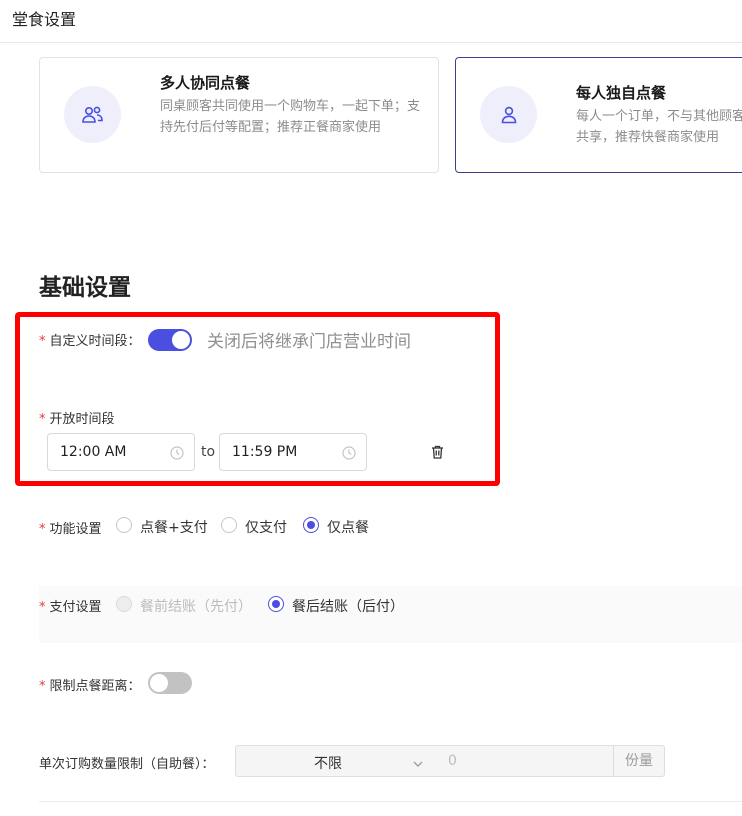  What do you see at coordinates (290, 117) in the screenshot?
I see `mode-desc: 同桌顾客共同使用一个购物车，一起下单；支持先付后付等配置；推荐正餐商家使用` at bounding box center [290, 117].